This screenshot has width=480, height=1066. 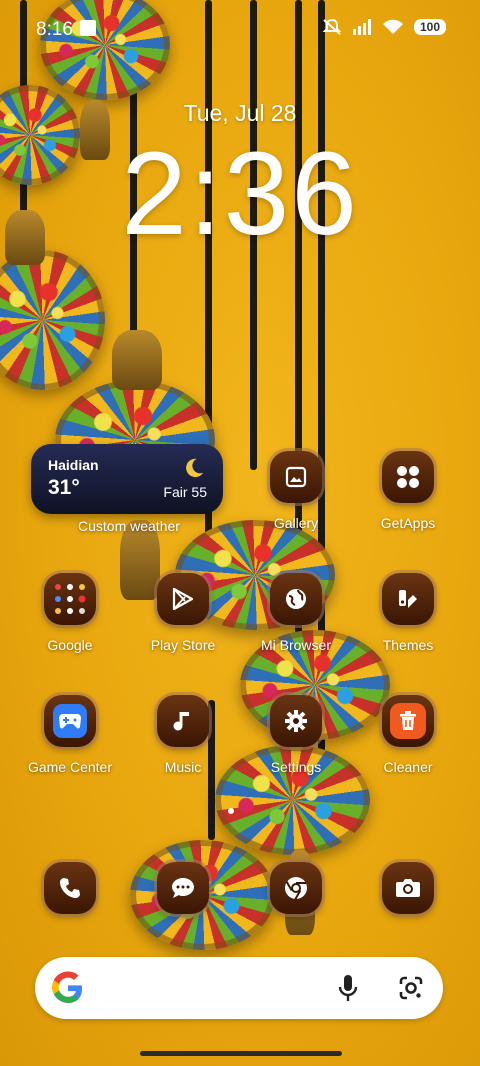 I want to click on chrome-icon, so click(x=296, y=888).